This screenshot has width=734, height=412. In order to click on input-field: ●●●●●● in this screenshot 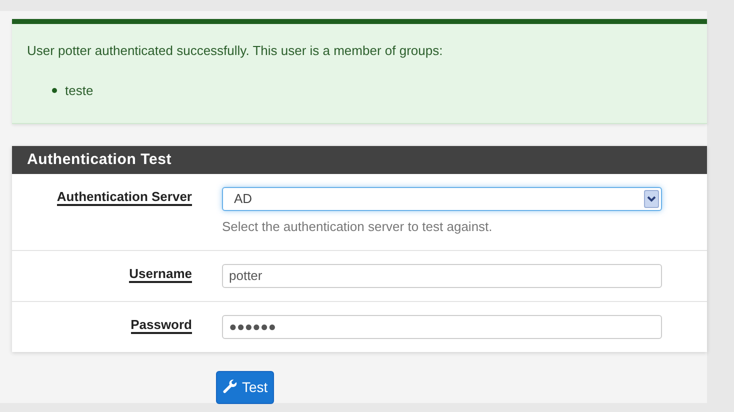, I will do `click(442, 326)`.